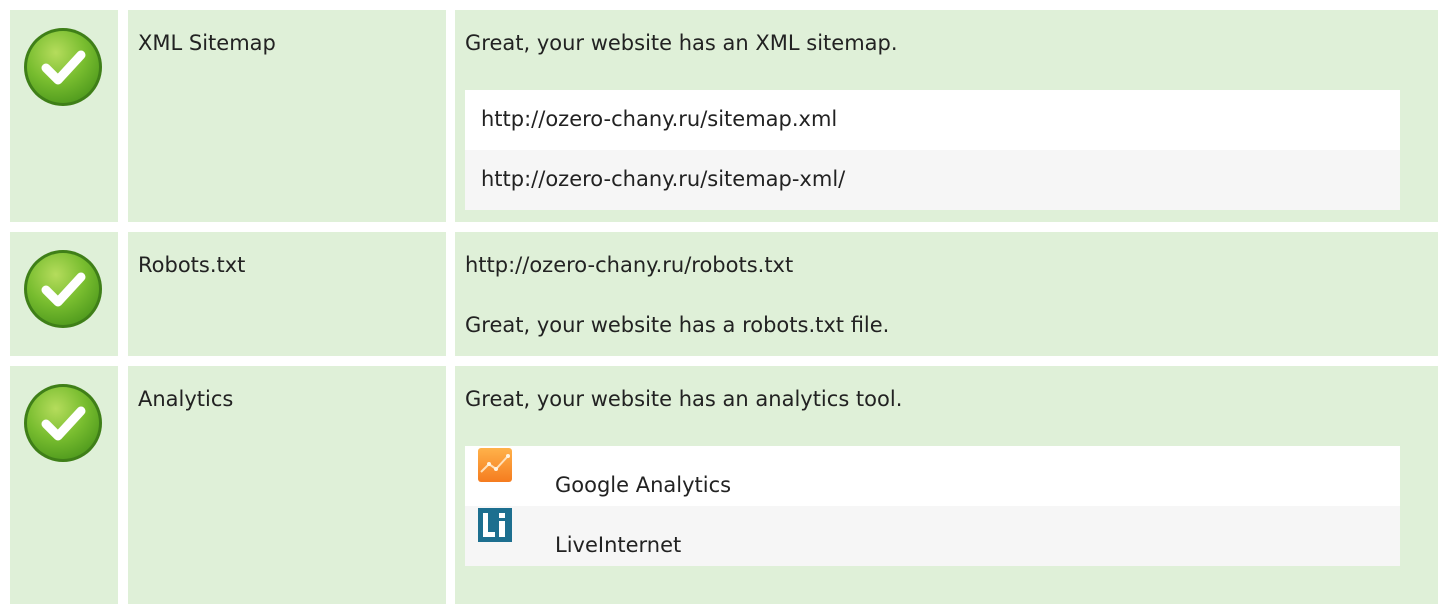  I want to click on check-label: Analytics, so click(186, 399).